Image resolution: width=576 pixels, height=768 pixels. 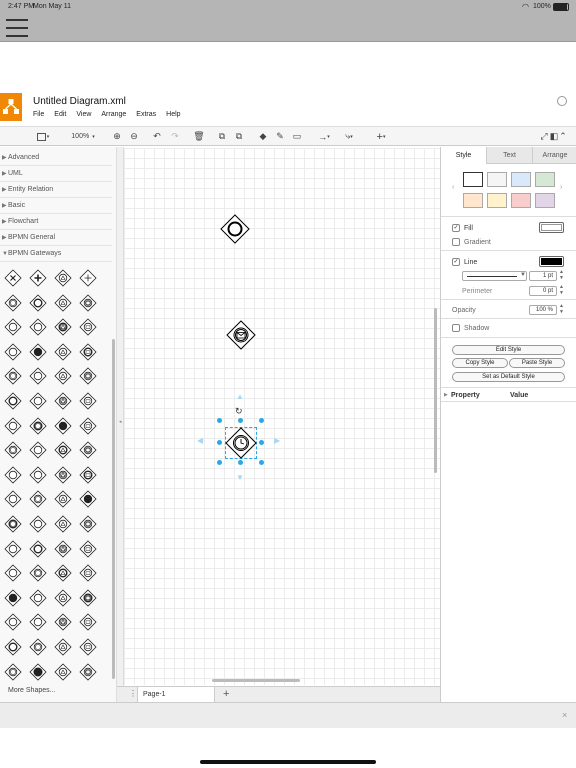 What do you see at coordinates (133, 693) in the screenshot?
I see `page-menu-icon: ⋮` at bounding box center [133, 693].